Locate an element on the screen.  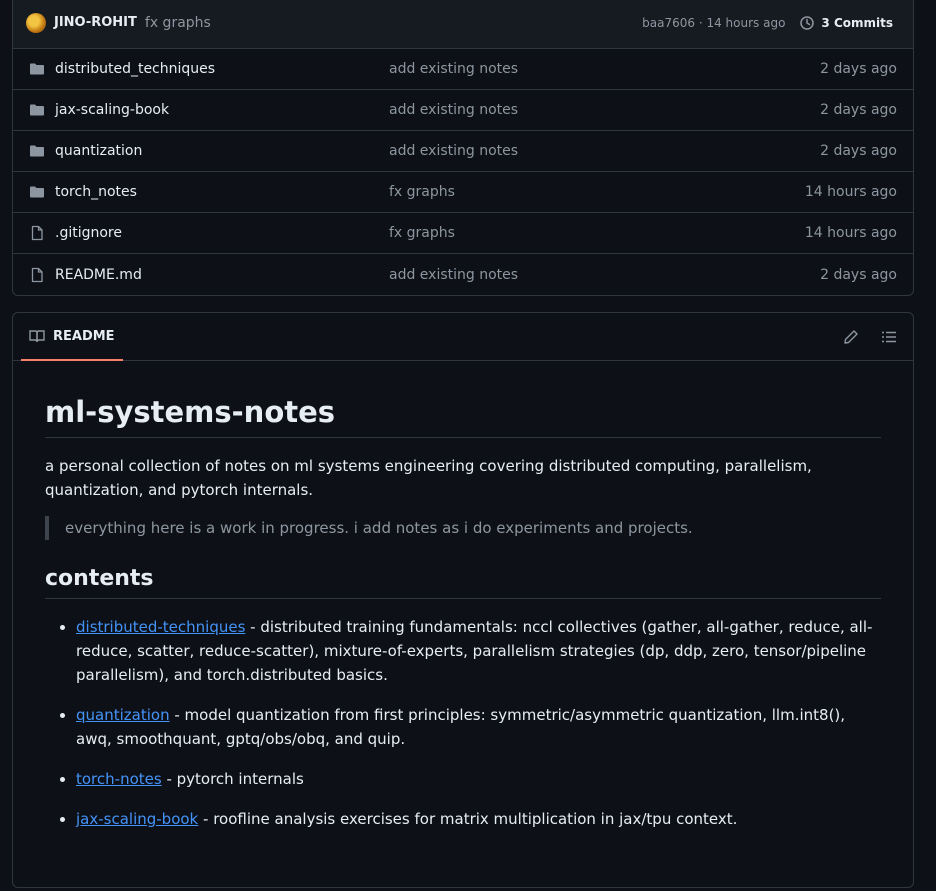
contents-link: jax-scaling-book is located at coordinates (137, 819).